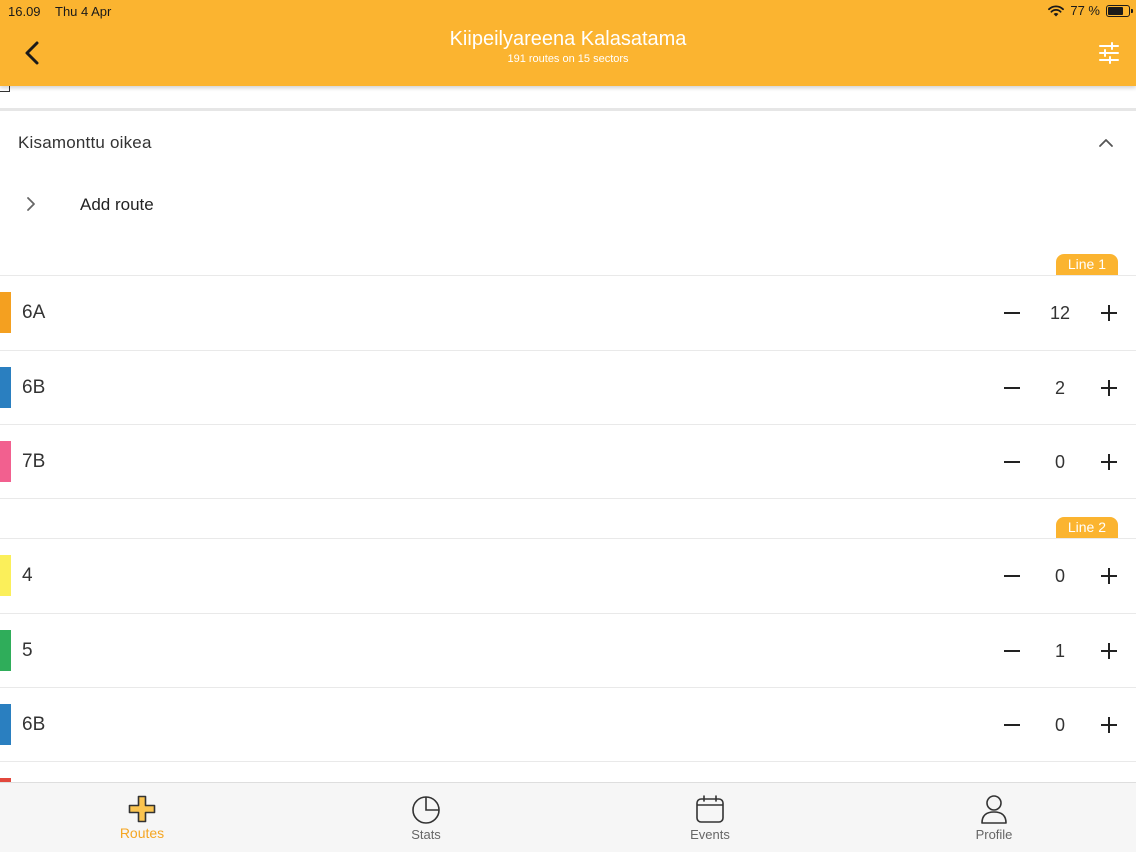  What do you see at coordinates (426, 834) in the screenshot?
I see `tab-label: Stats` at bounding box center [426, 834].